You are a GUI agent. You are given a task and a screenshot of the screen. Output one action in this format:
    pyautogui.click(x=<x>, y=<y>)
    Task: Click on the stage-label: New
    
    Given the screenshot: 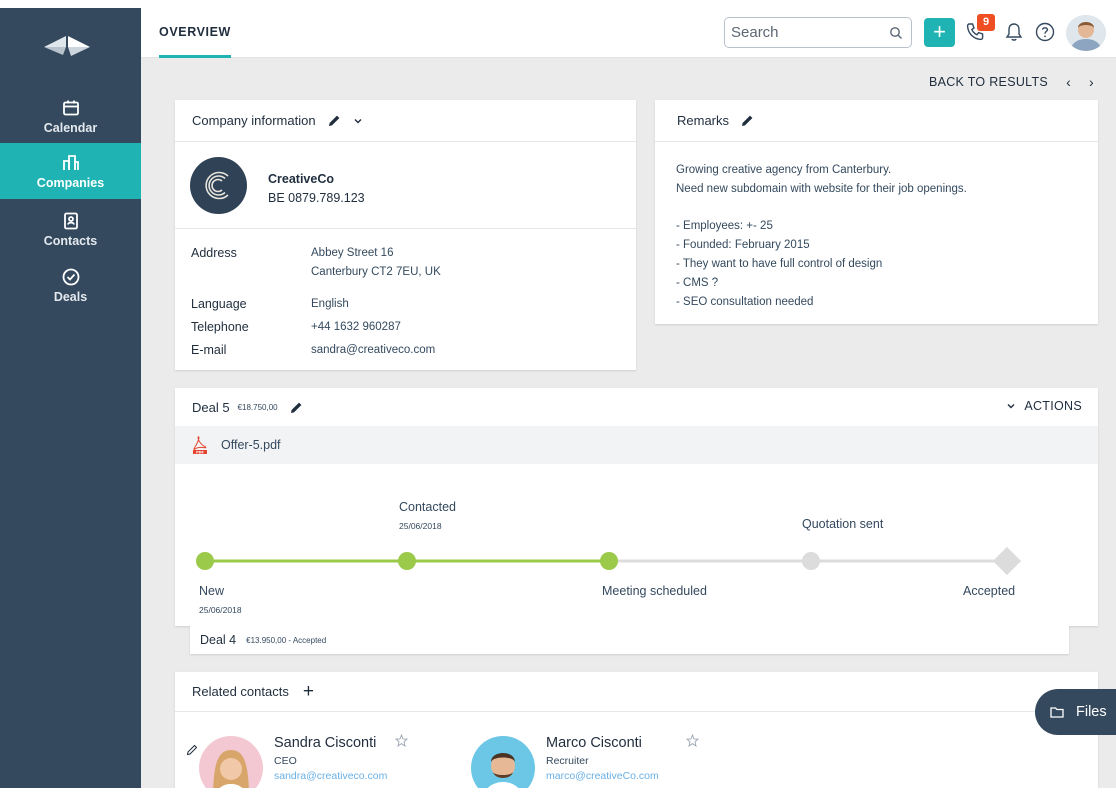 What is the action you would take?
    pyautogui.click(x=212, y=591)
    